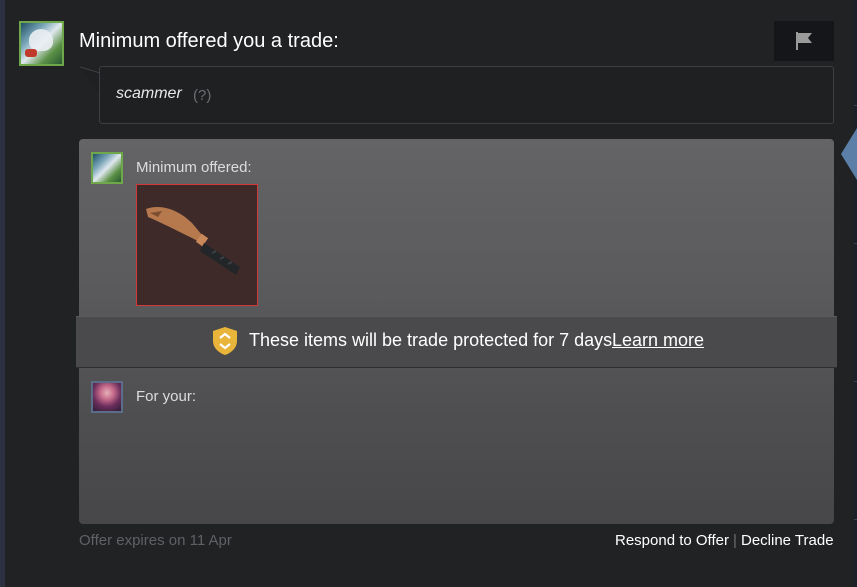 This screenshot has height=587, width=857. I want to click on trade-title: Minimum offered you a trade:, so click(209, 41).